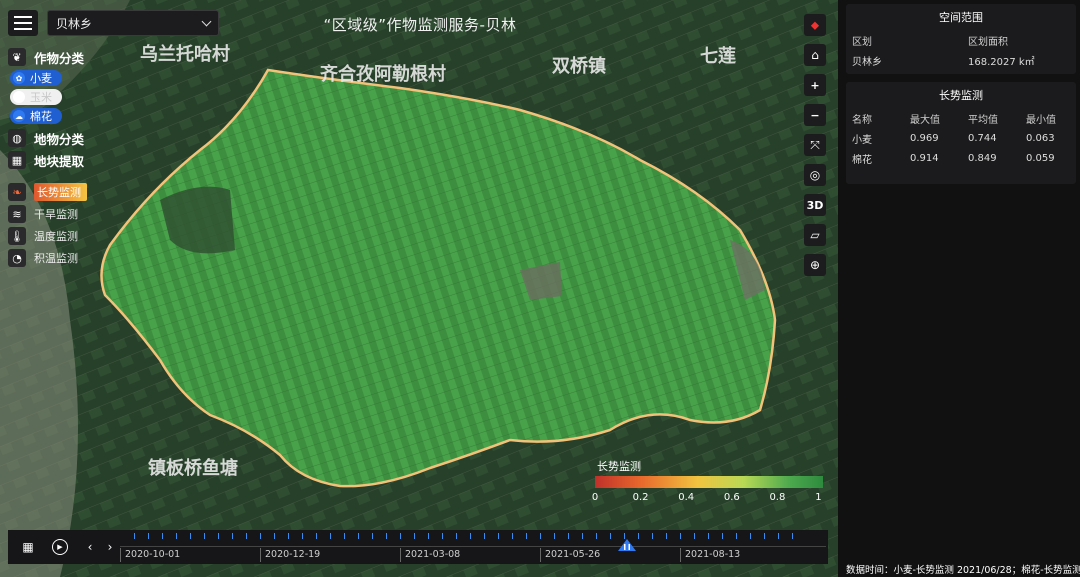 This screenshot has width=1080, height=577. Describe the element at coordinates (47, 214) in the screenshot. I see `nav-drought-monitor: ≋ 干旱监测` at that location.